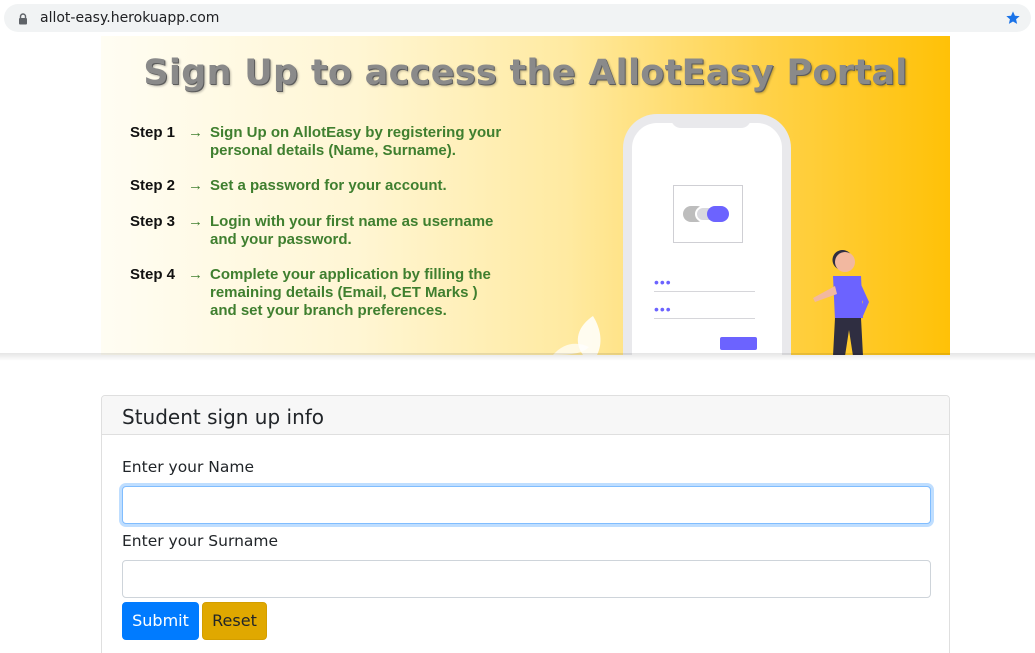  I want to click on step-text-line: Complete your application by filling the, so click(350, 274).